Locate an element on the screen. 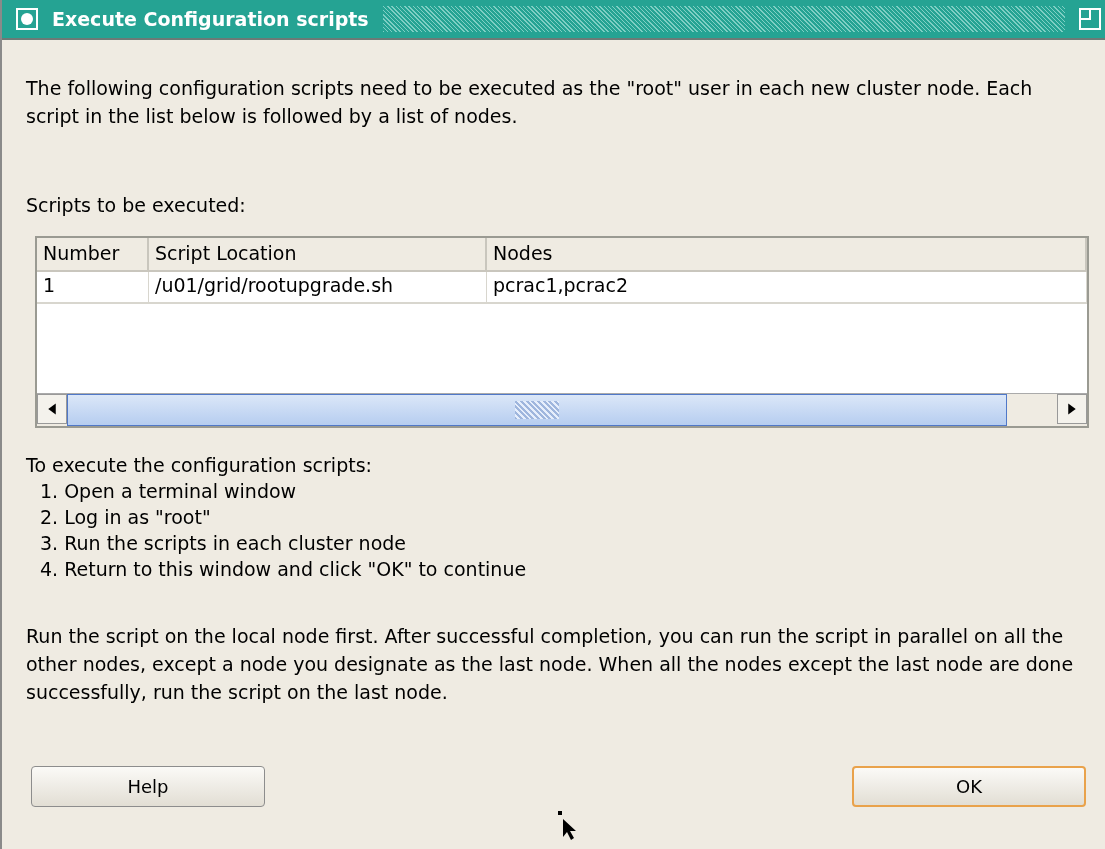 The image size is (1105, 849). window-title: Execute Configuration scripts is located at coordinates (210, 19).